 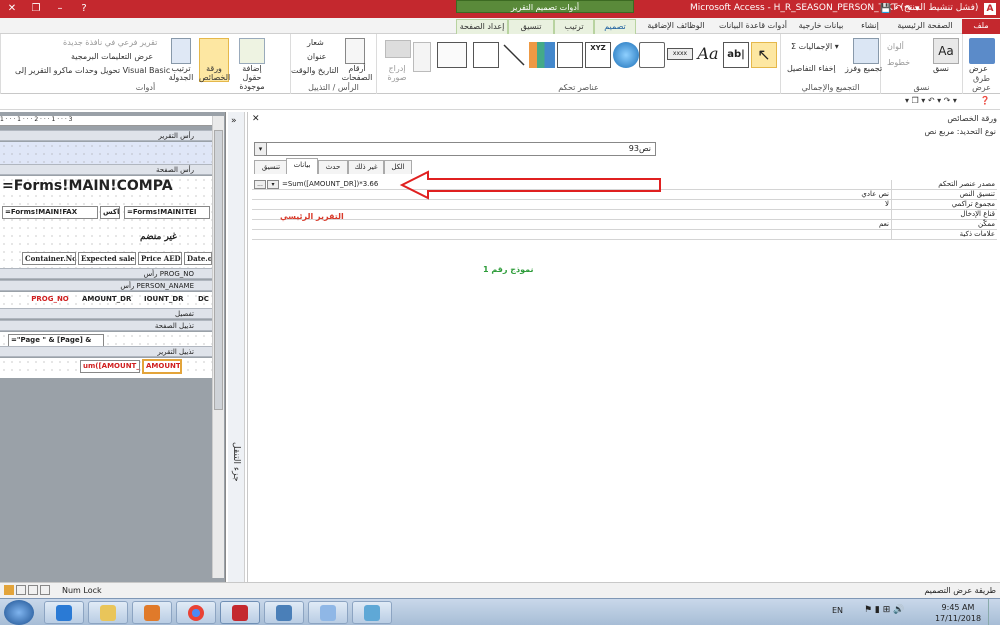 I want to click on col-date: Date.o, so click(x=198, y=258).